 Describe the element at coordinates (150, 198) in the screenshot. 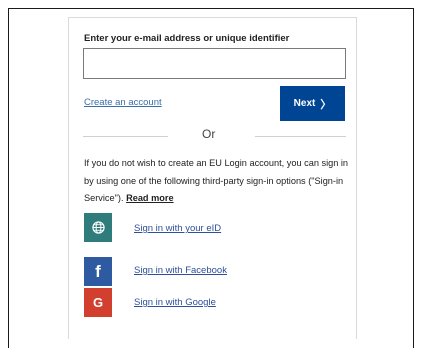

I see `read-more-link: Read more` at that location.